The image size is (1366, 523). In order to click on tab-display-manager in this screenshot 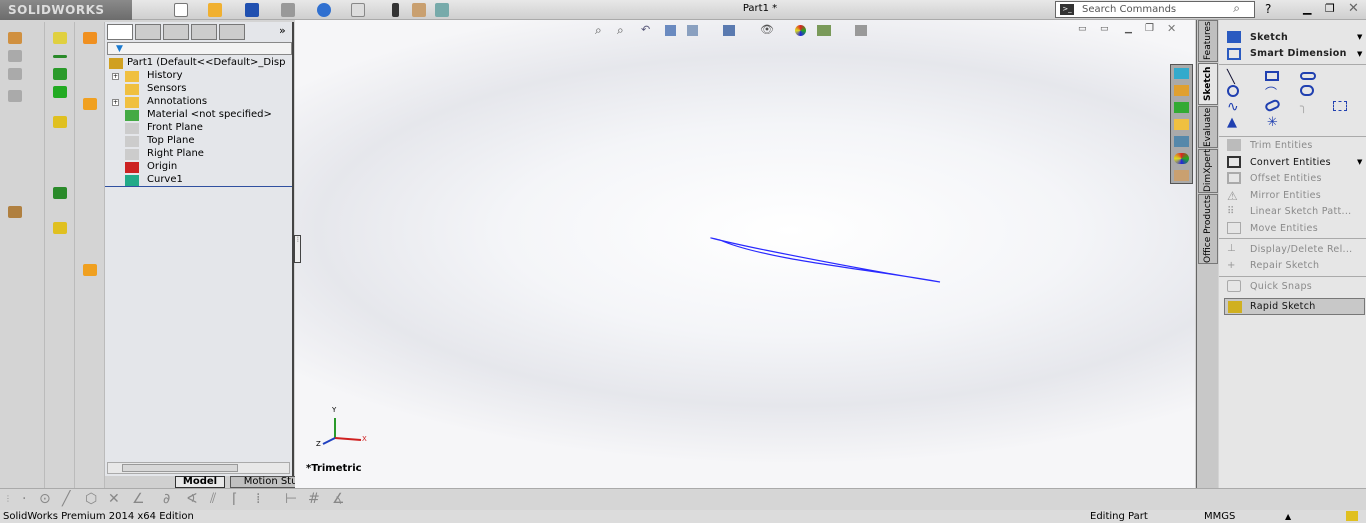, I will do `click(232, 32)`.